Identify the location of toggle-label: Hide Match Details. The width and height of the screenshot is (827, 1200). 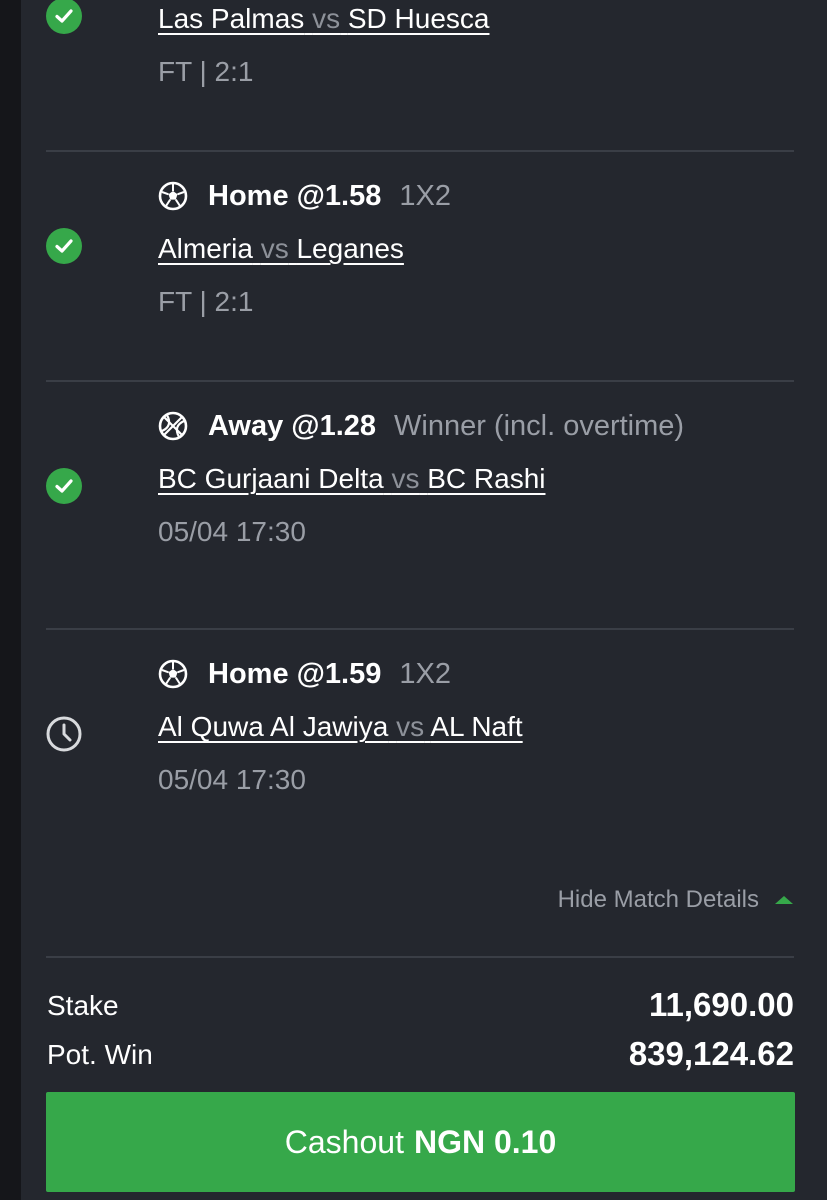
(658, 899).